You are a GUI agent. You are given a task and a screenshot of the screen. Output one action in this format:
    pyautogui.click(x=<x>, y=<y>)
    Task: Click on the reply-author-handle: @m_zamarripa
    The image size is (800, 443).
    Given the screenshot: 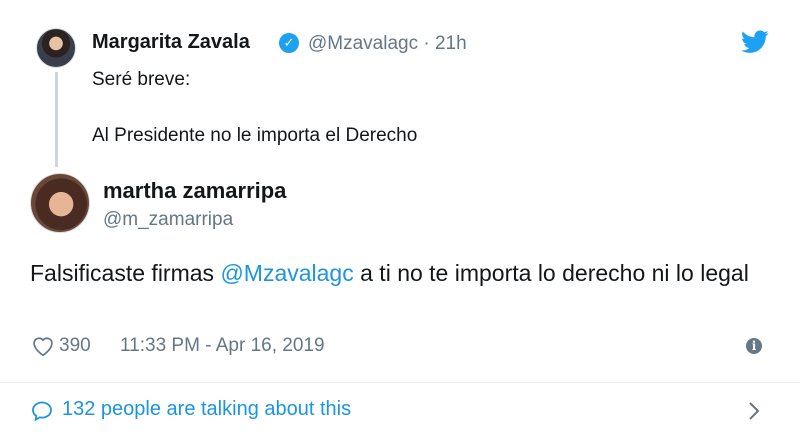 What is the action you would take?
    pyautogui.click(x=168, y=220)
    